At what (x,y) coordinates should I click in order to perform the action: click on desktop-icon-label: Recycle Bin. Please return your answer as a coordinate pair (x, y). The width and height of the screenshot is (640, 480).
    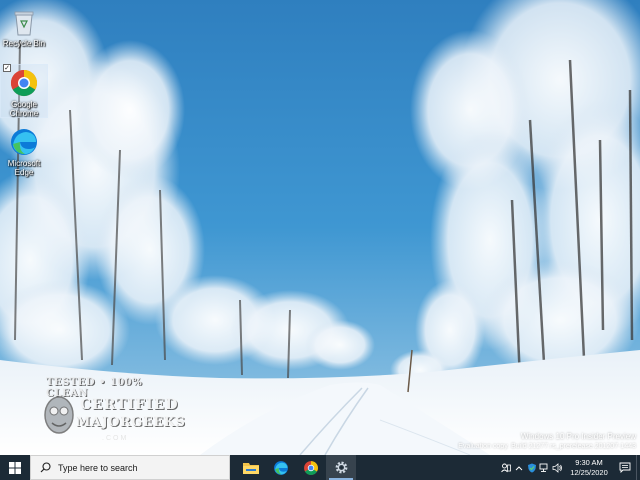
    Looking at the image, I should click on (24, 43).